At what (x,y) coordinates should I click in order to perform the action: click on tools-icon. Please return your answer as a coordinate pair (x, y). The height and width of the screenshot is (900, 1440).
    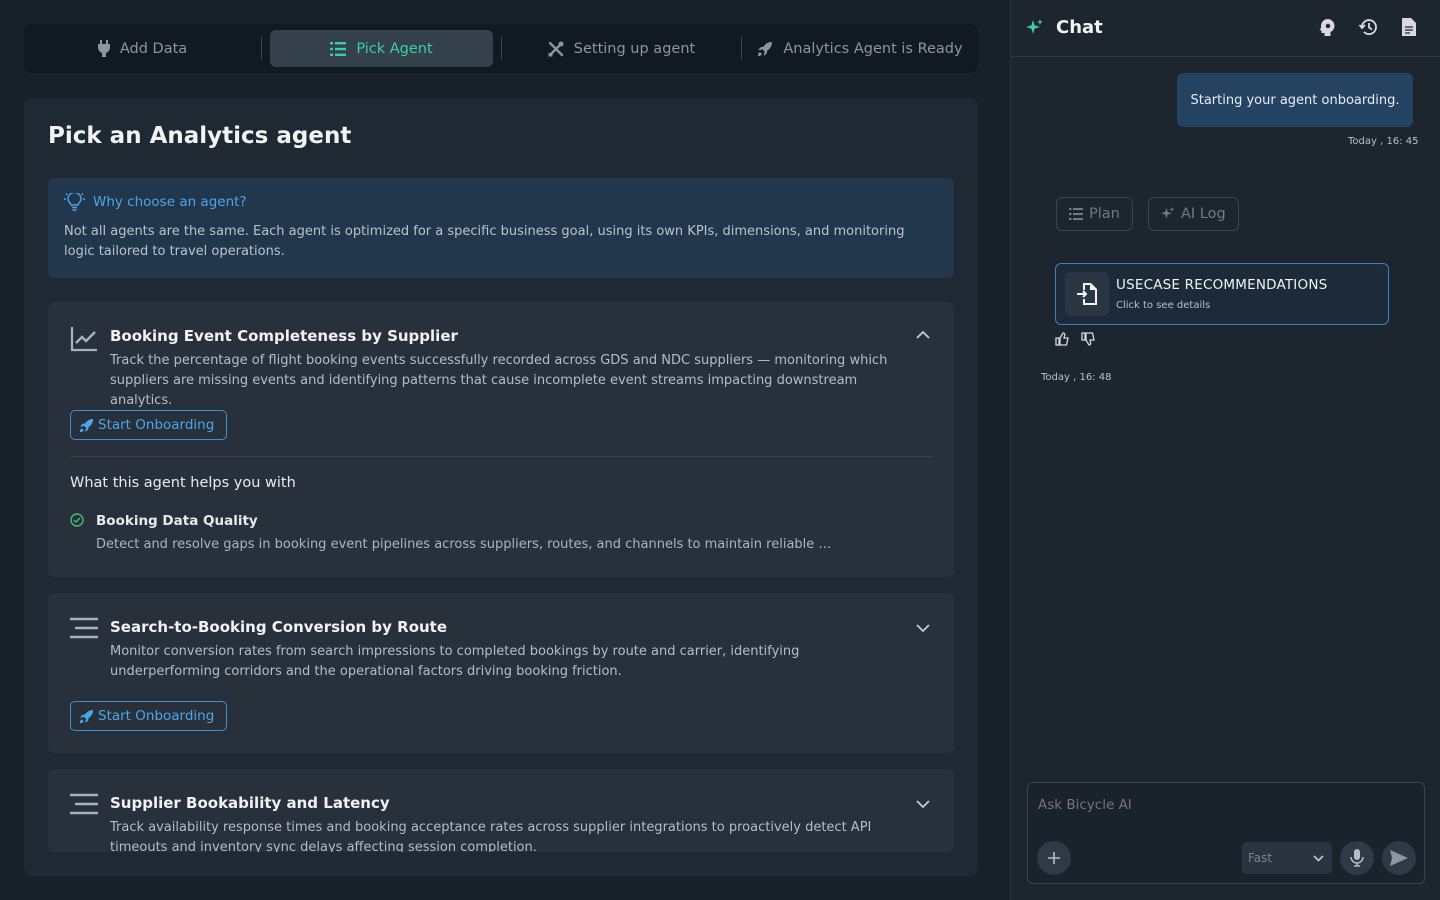
    Looking at the image, I should click on (556, 48).